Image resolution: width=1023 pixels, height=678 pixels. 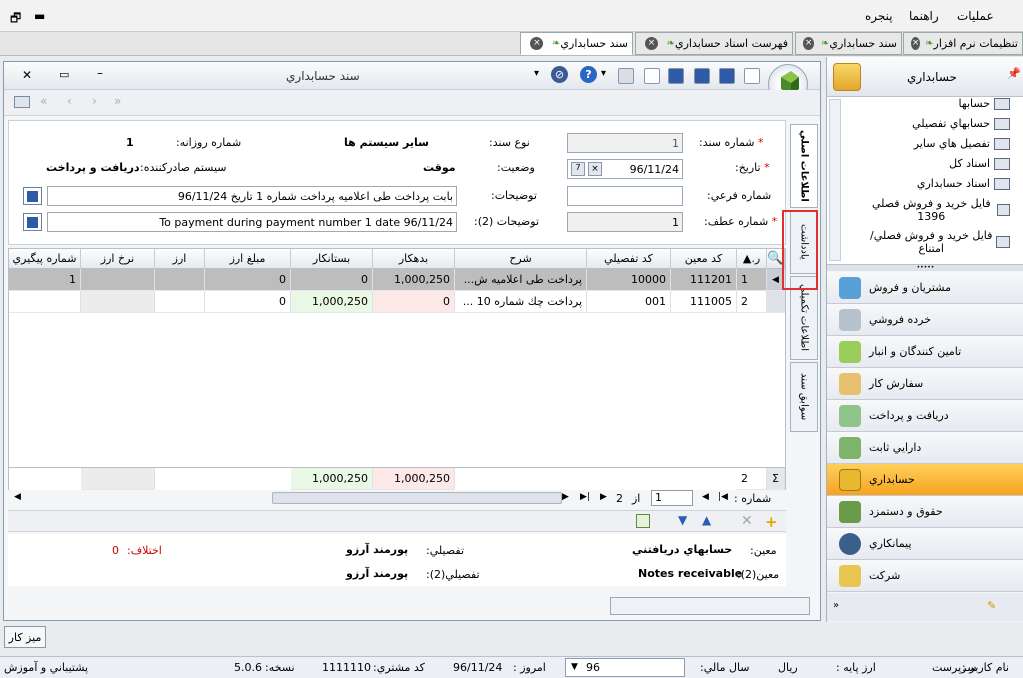 I want to click on col-currency-amount: مبلغ ارز, so click(x=248, y=259).